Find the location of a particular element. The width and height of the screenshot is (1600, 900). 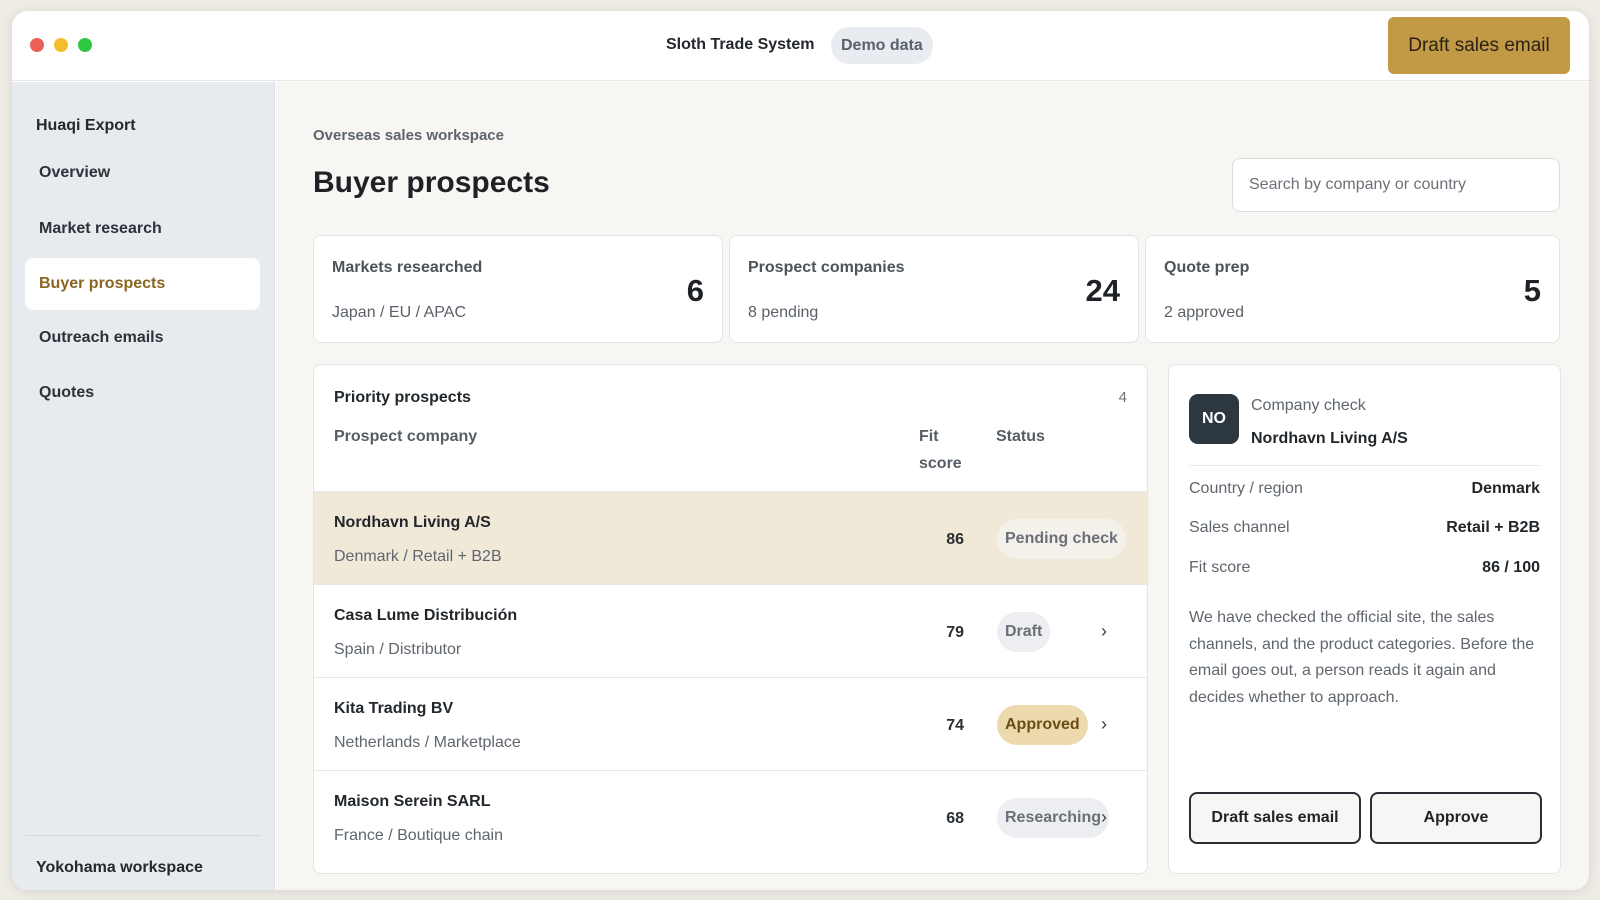

panel-kicker: Company check is located at coordinates (1308, 405).